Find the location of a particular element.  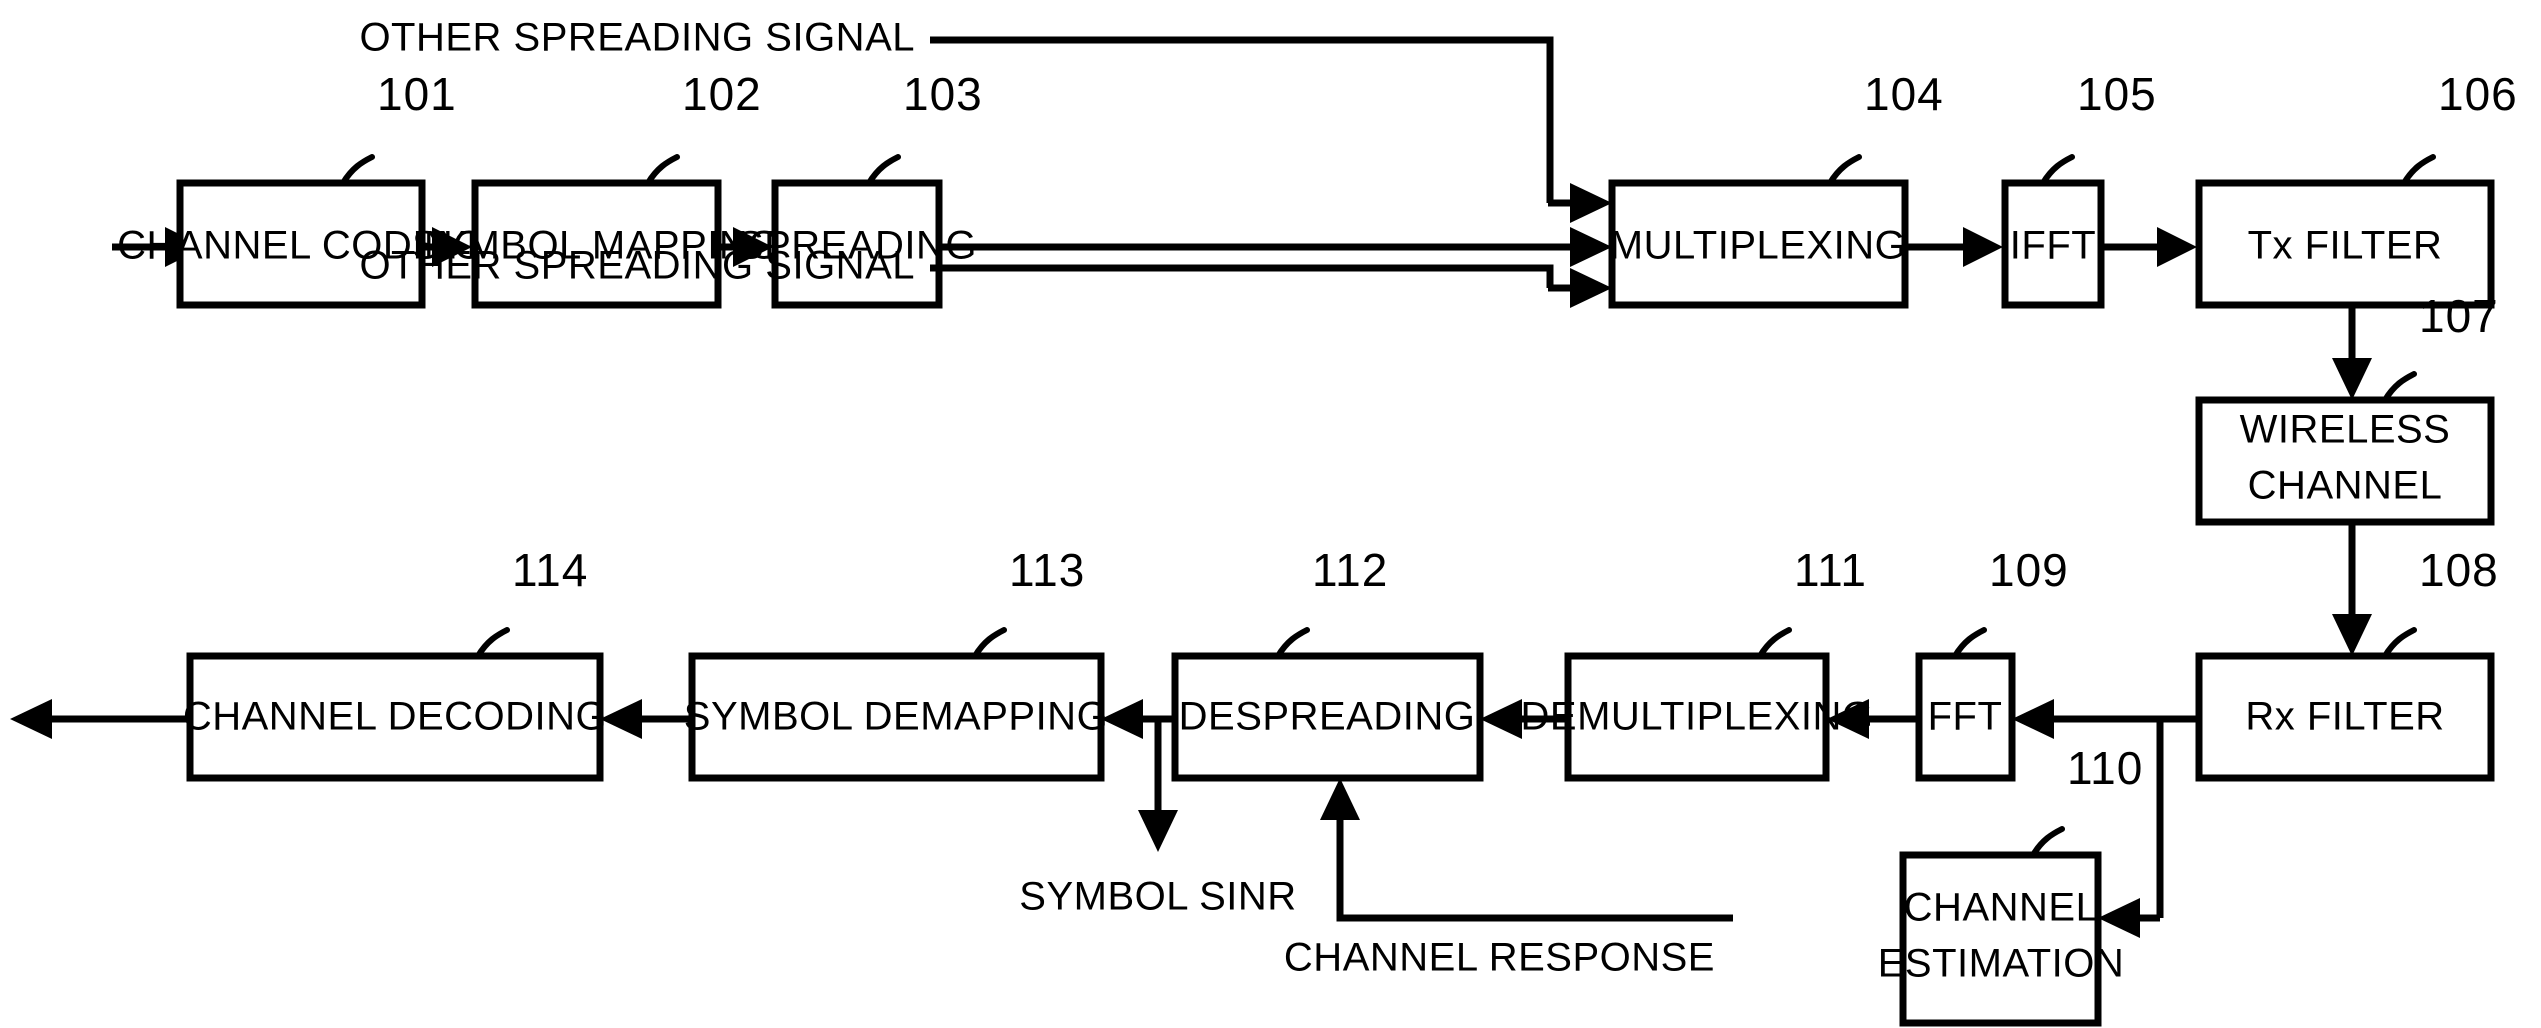

ref-number-112: 112 is located at coordinates (1350, 570).